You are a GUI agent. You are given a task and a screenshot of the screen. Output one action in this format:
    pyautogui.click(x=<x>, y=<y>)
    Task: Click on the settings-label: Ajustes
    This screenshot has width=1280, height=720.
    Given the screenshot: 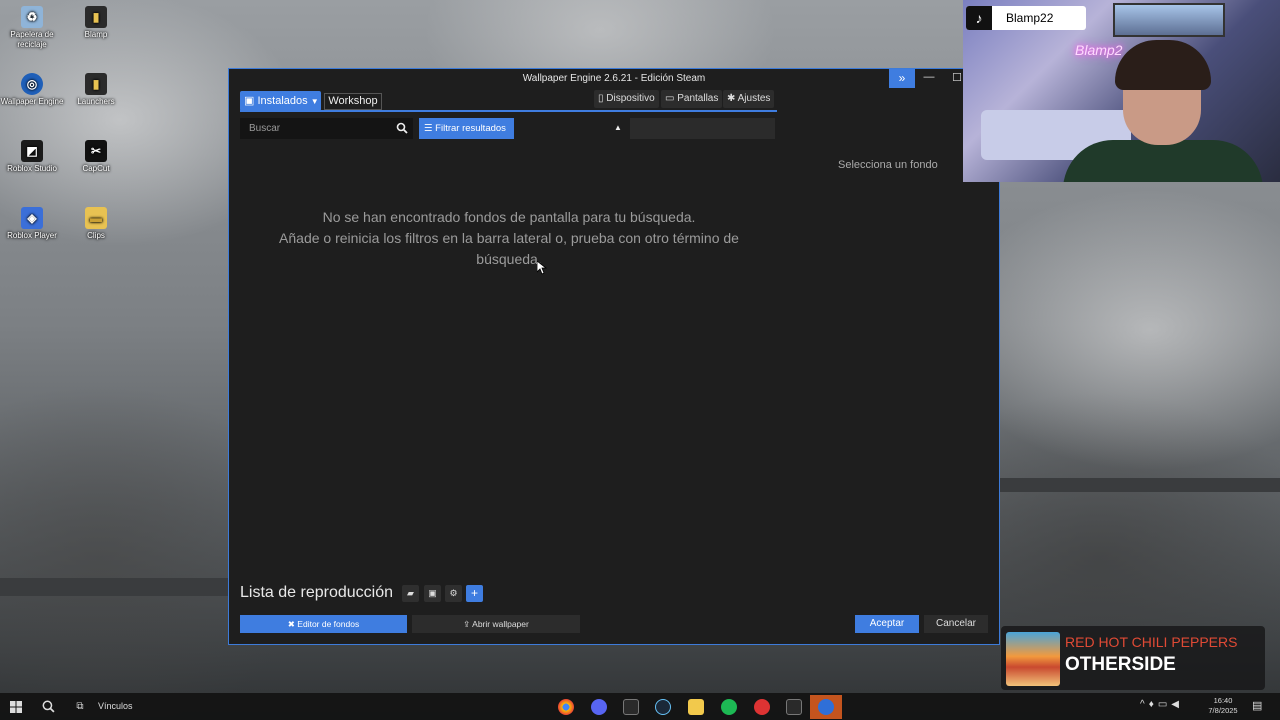 What is the action you would take?
    pyautogui.click(x=754, y=98)
    